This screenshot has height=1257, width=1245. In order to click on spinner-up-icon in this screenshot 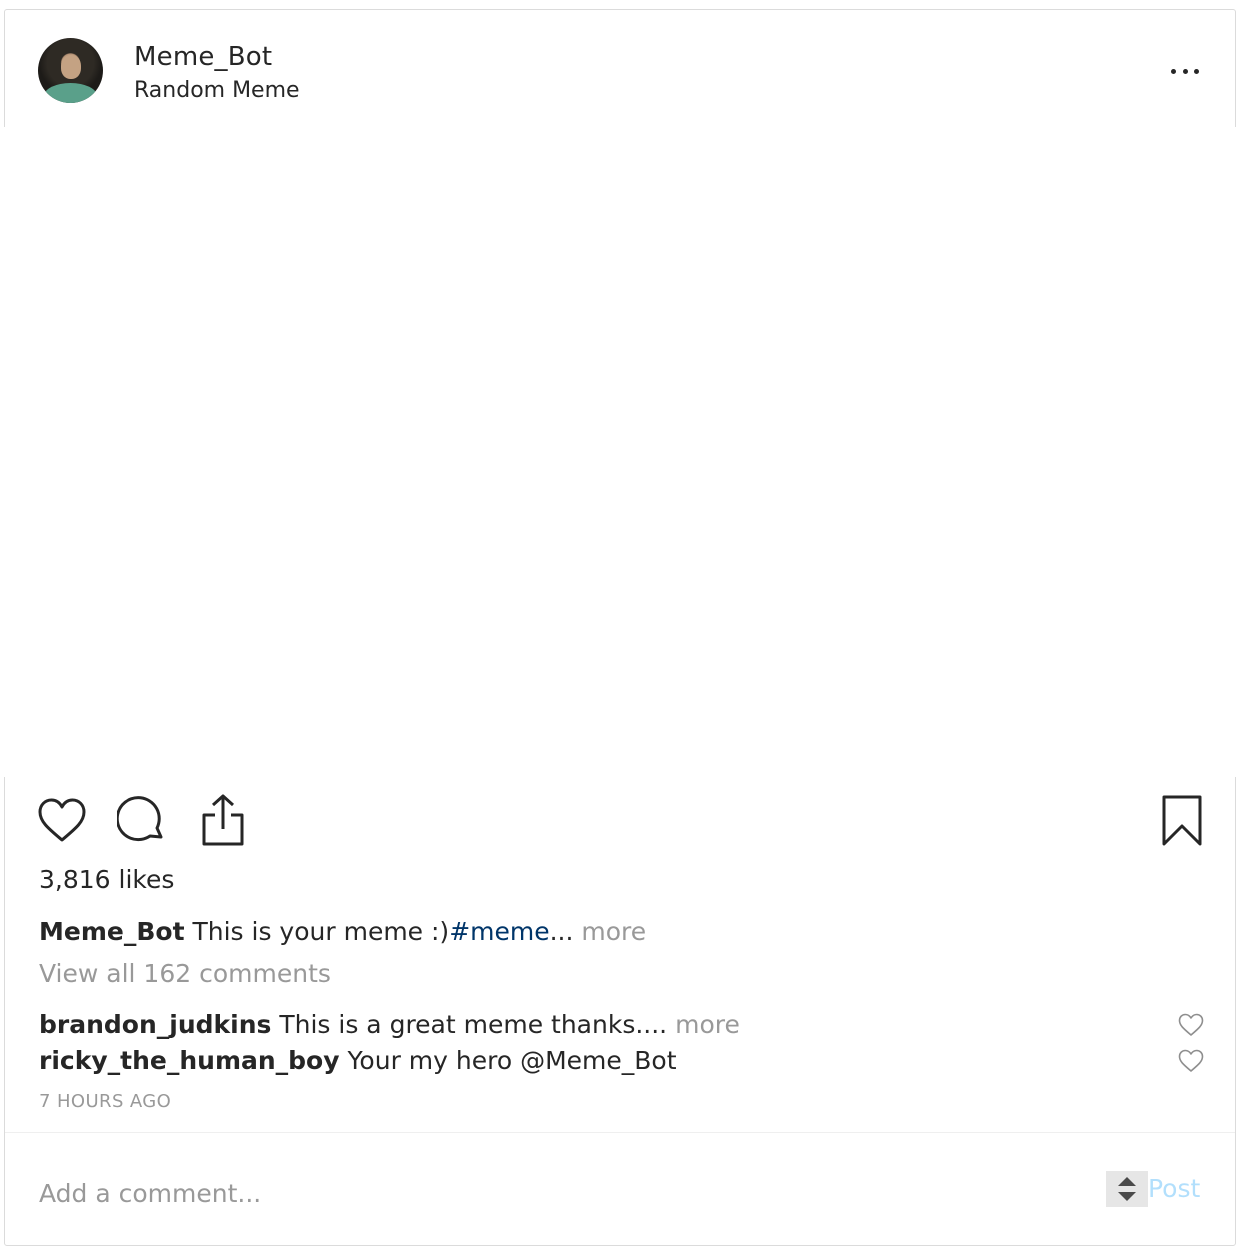, I will do `click(1127, 1181)`.